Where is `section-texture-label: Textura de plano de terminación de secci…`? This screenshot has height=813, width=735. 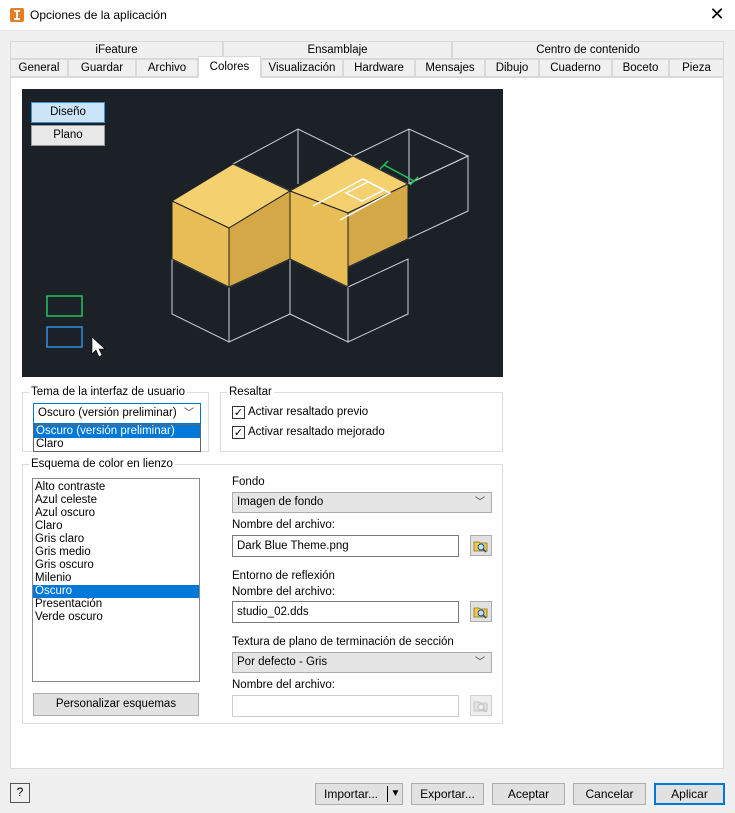
section-texture-label: Textura de plano de terminación de secci… is located at coordinates (343, 642).